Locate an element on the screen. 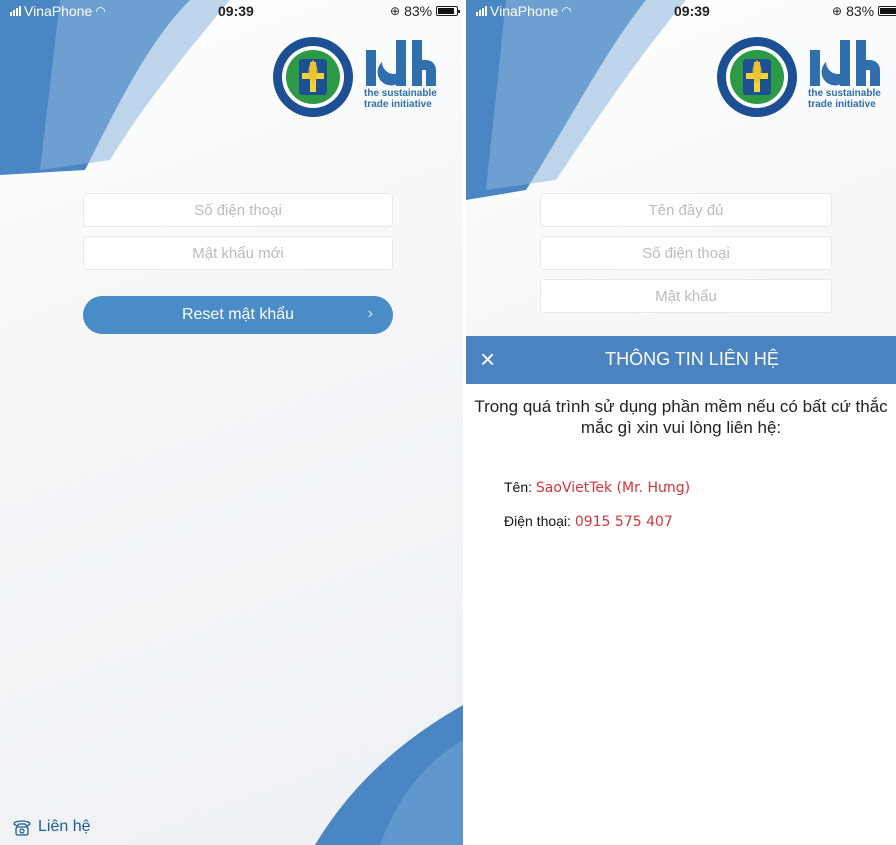  contact-link-label: Liên hệ is located at coordinates (64, 826).